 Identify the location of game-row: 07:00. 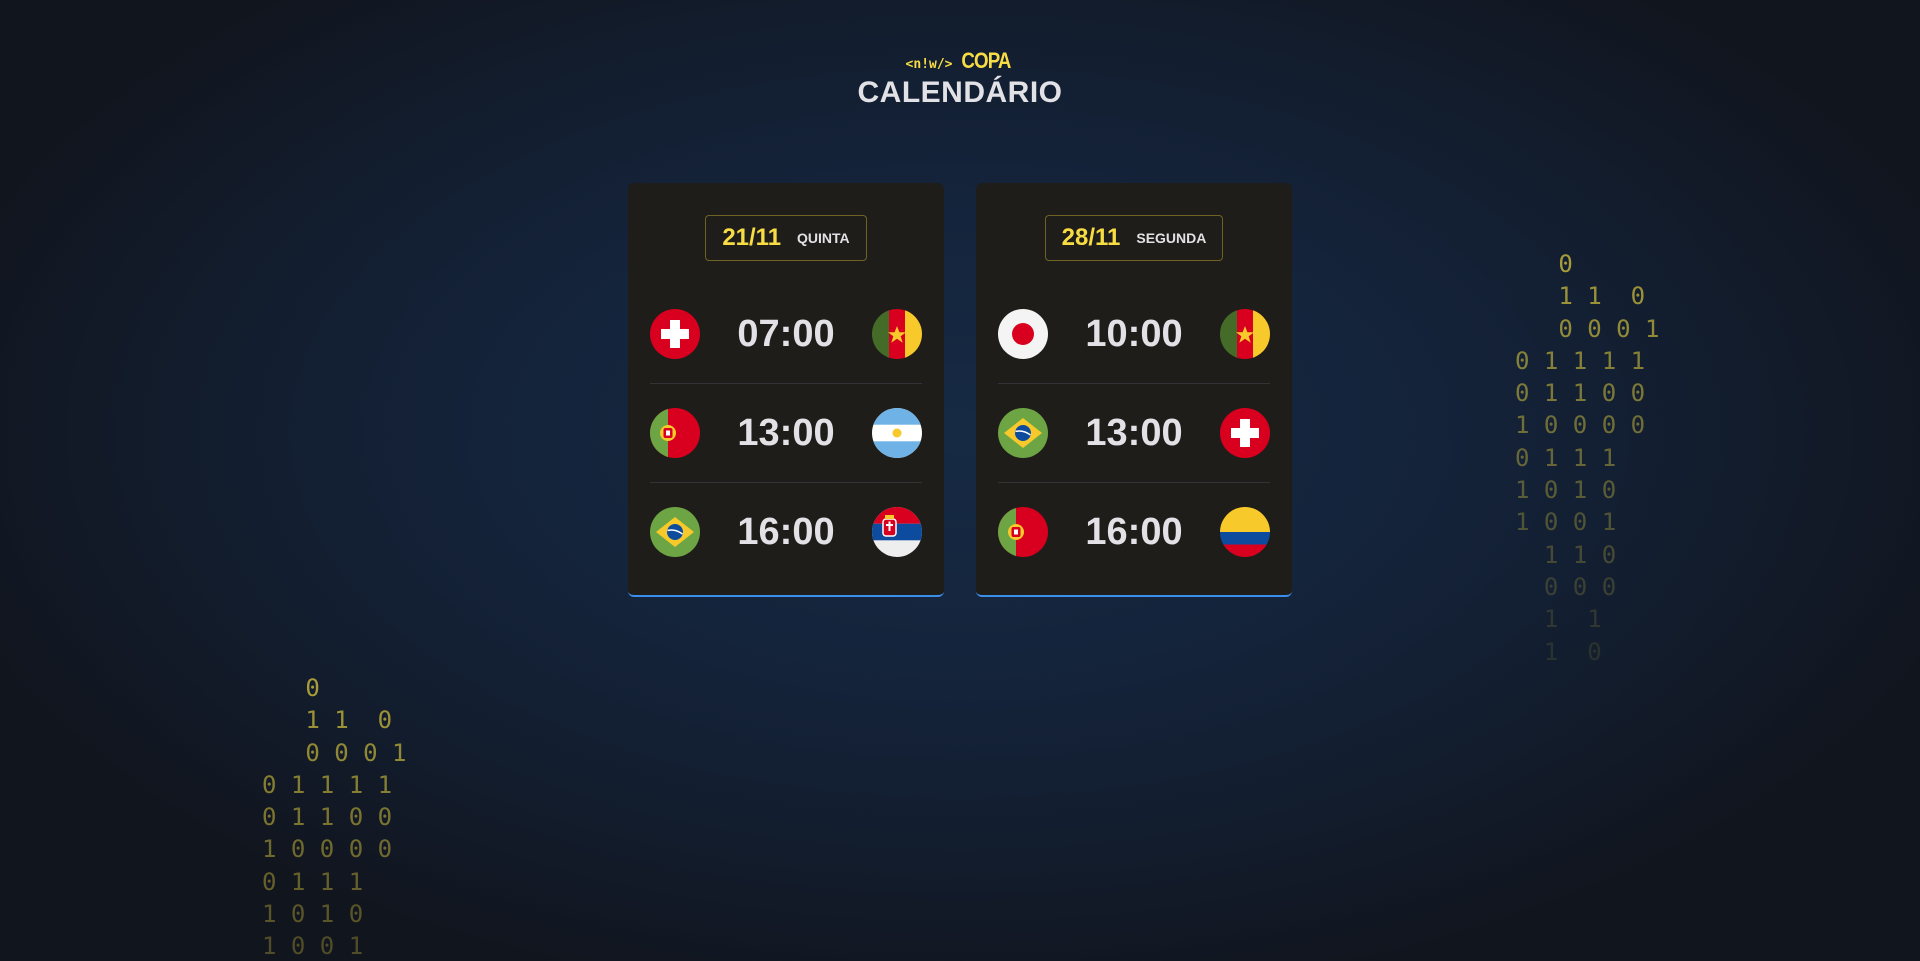
(786, 334).